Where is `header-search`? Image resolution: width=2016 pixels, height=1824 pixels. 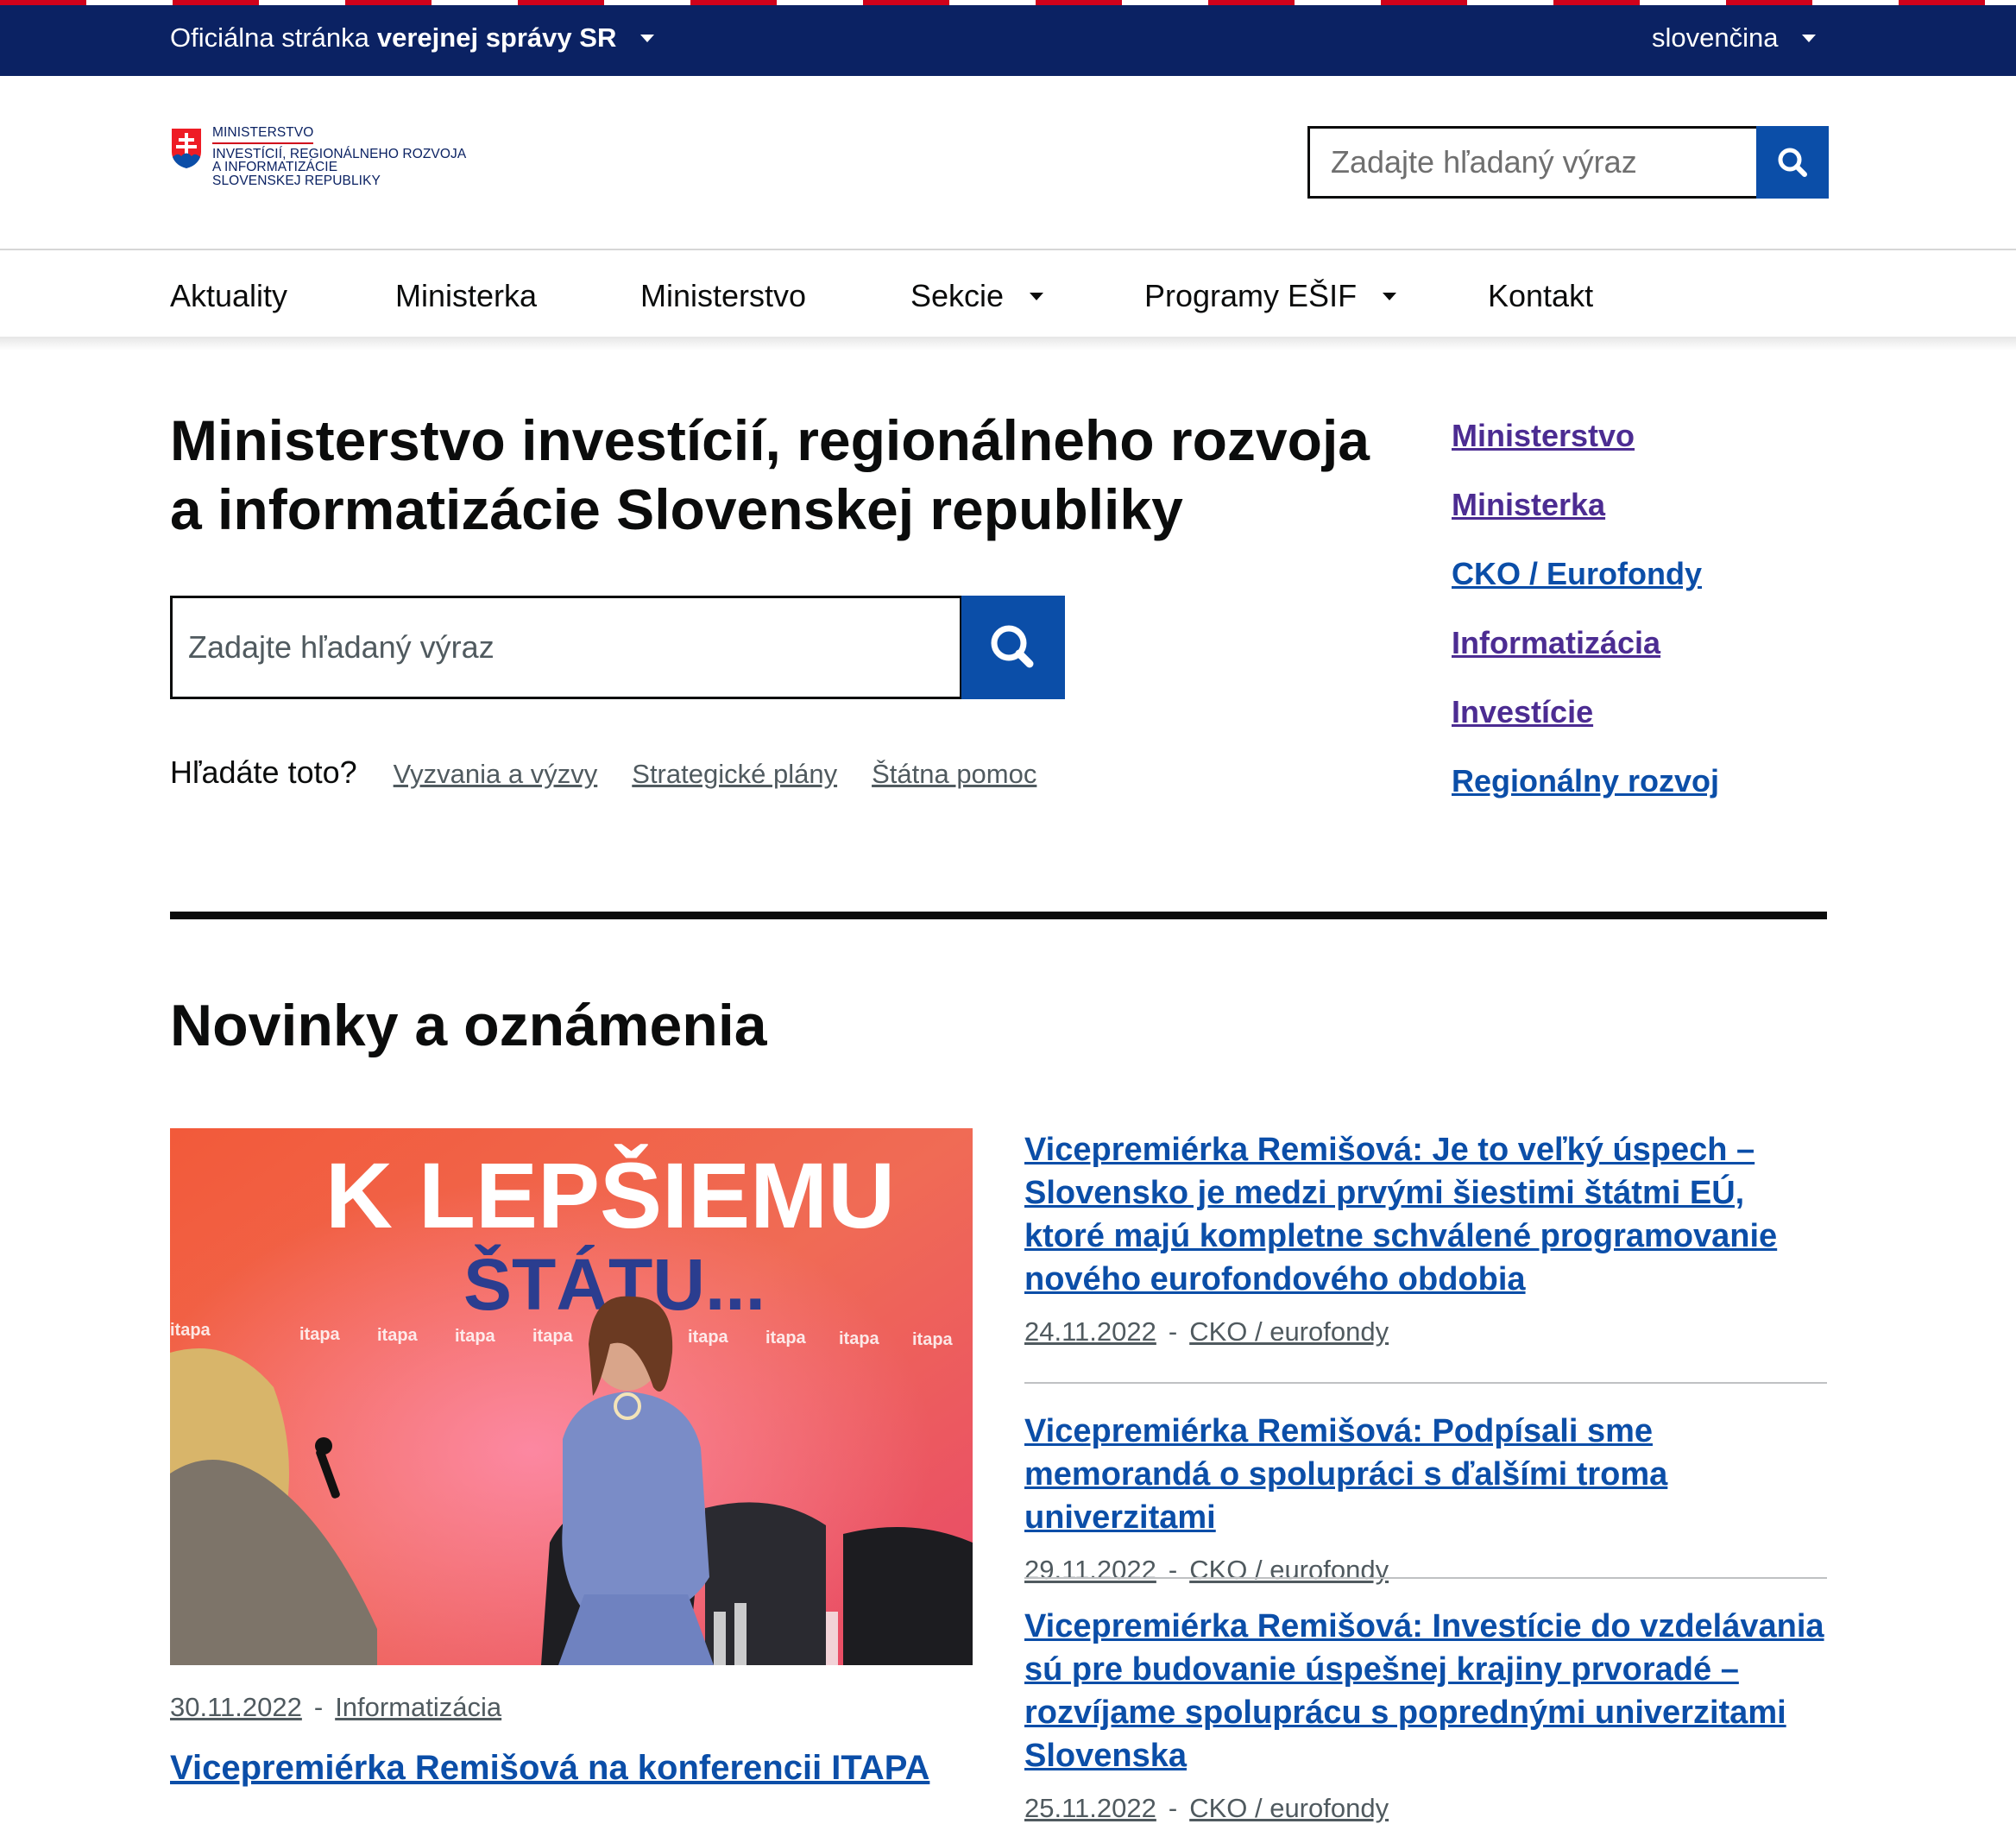 header-search is located at coordinates (1568, 162).